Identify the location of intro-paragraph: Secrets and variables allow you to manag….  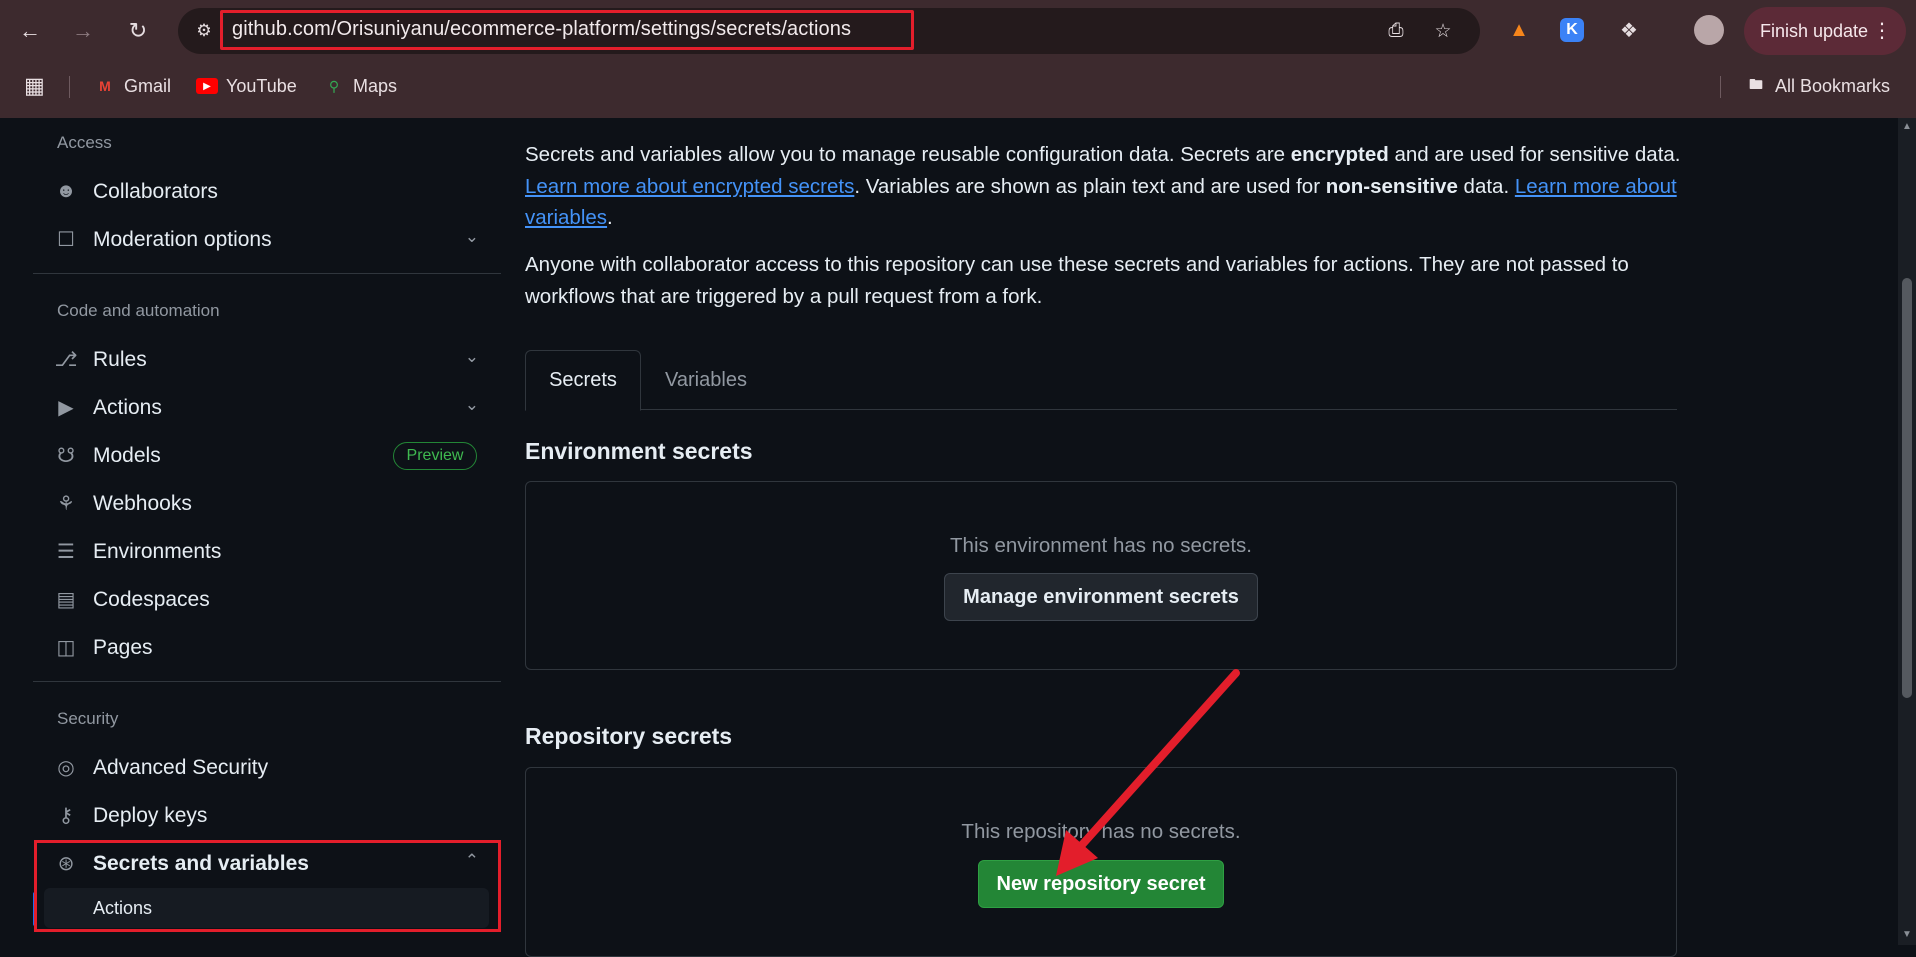
(1105, 186).